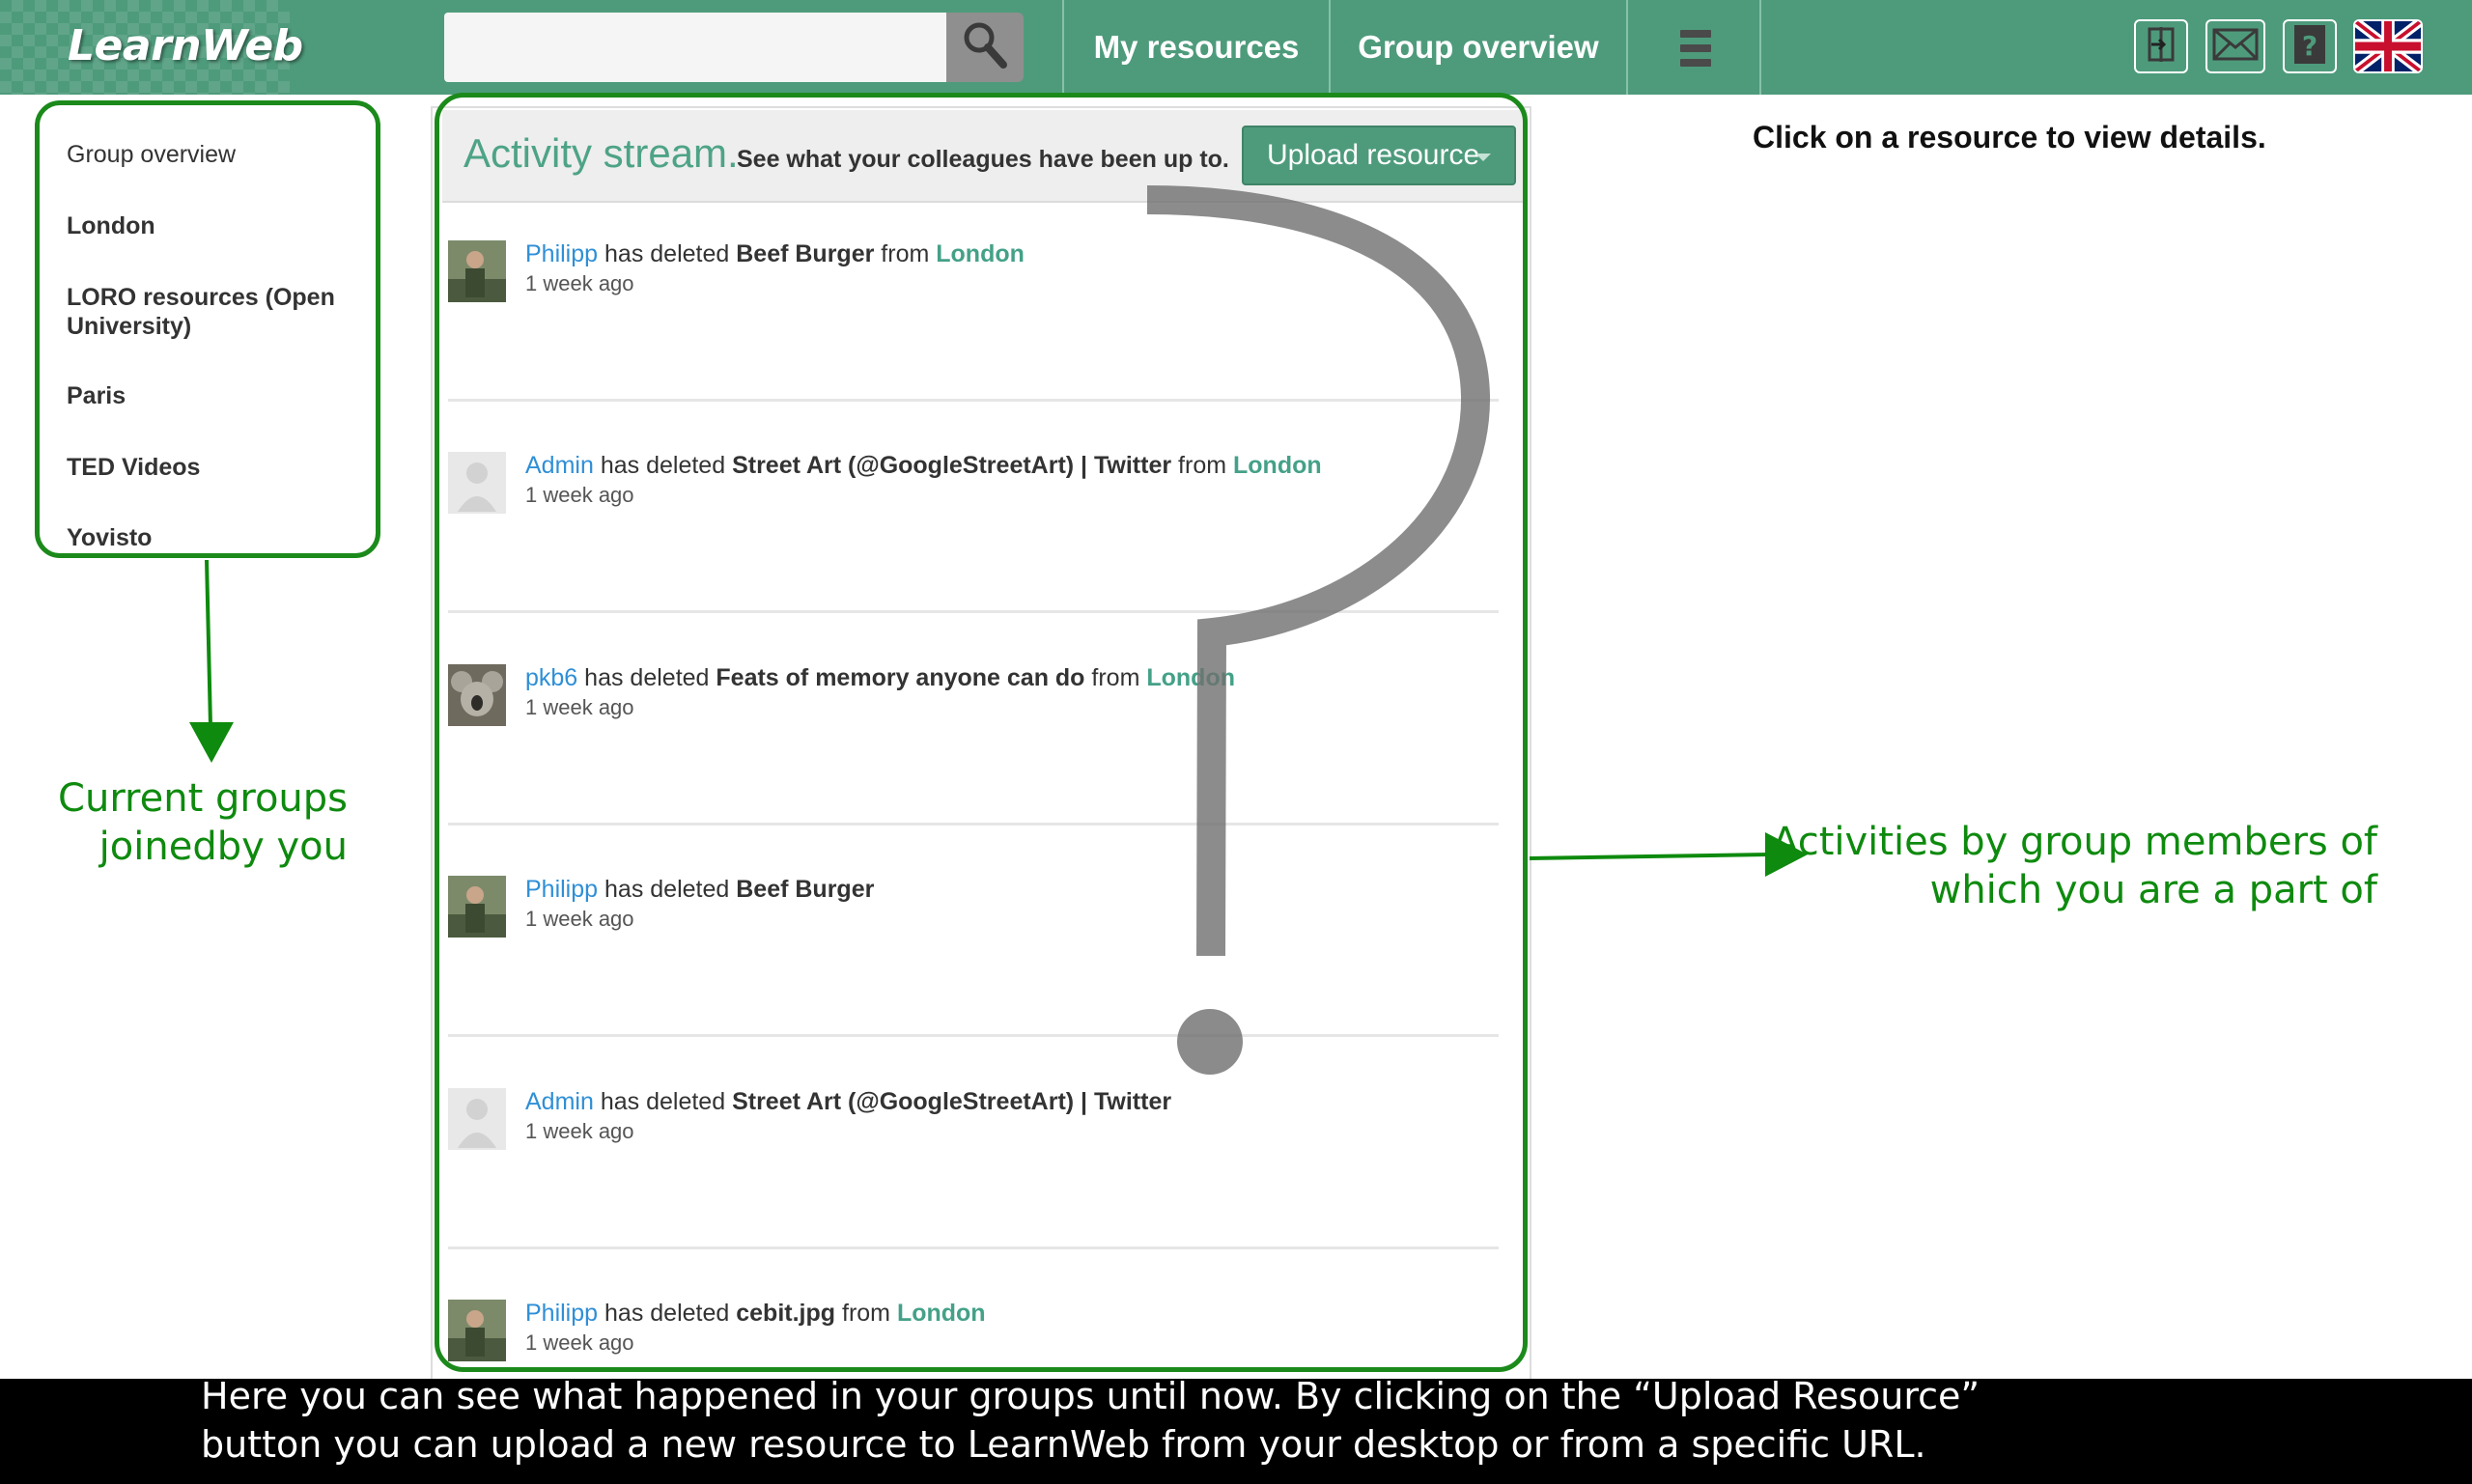  What do you see at coordinates (185, 46) in the screenshot?
I see `learnweb-logo: LearnWeb` at bounding box center [185, 46].